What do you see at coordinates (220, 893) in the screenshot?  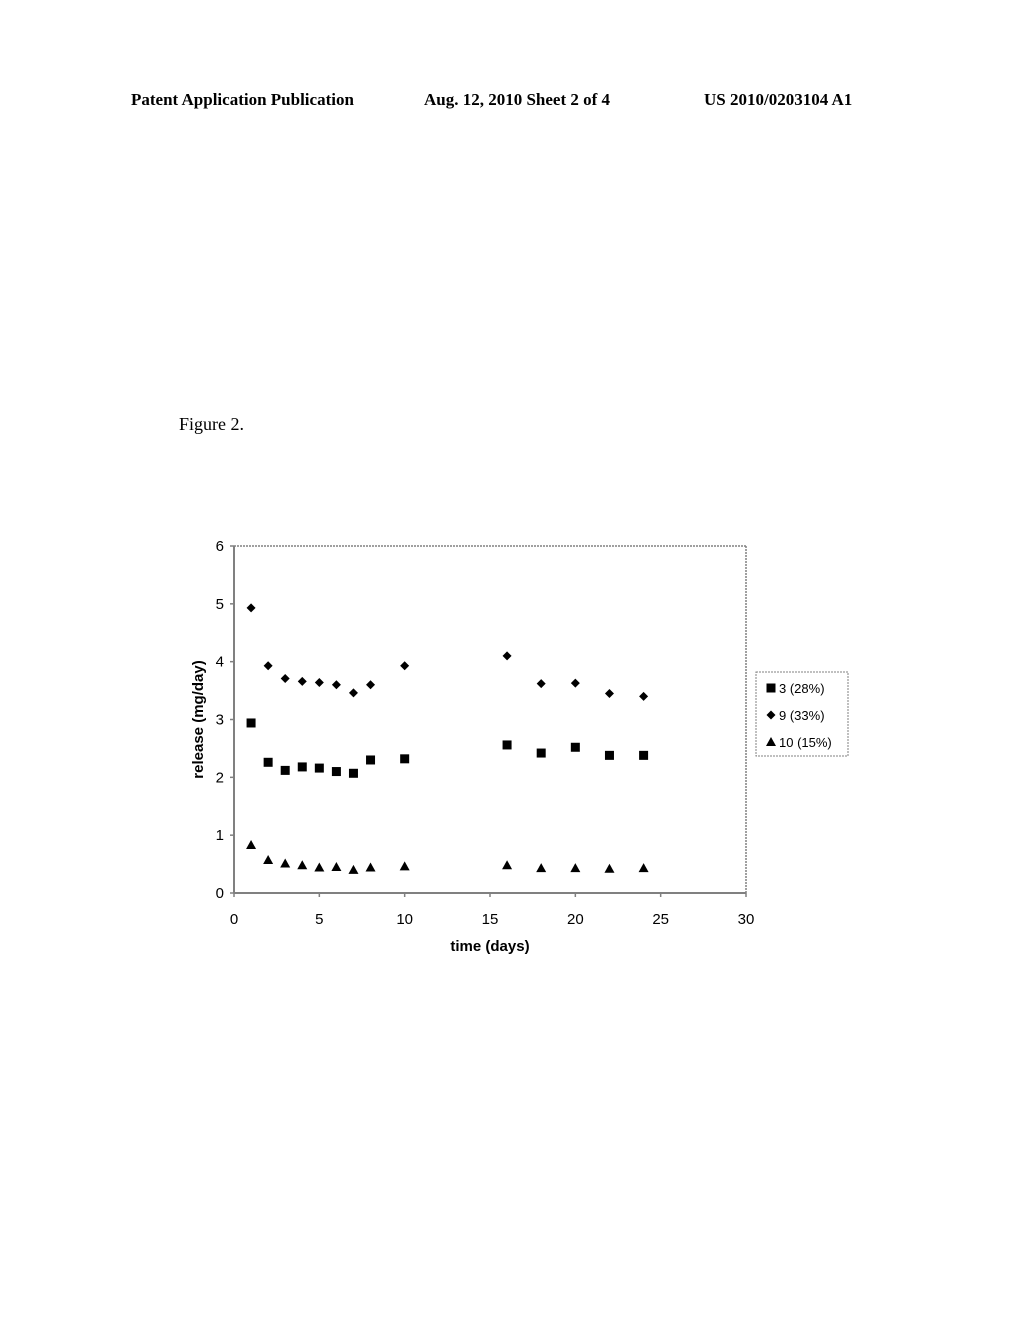 I see `y-tick-label: 0` at bounding box center [220, 893].